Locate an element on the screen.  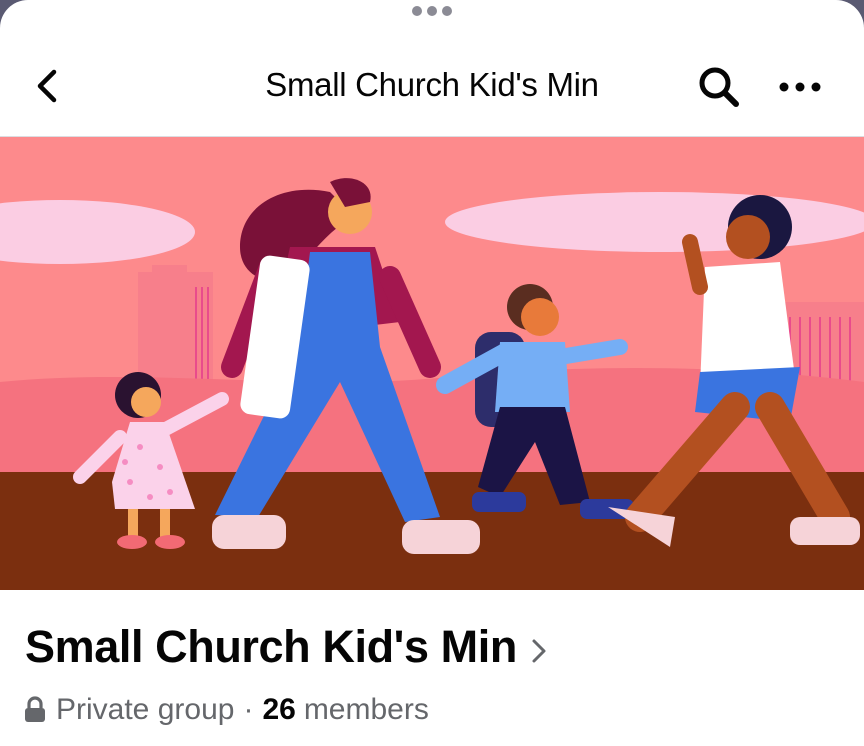
search-button is located at coordinates (719, 87).